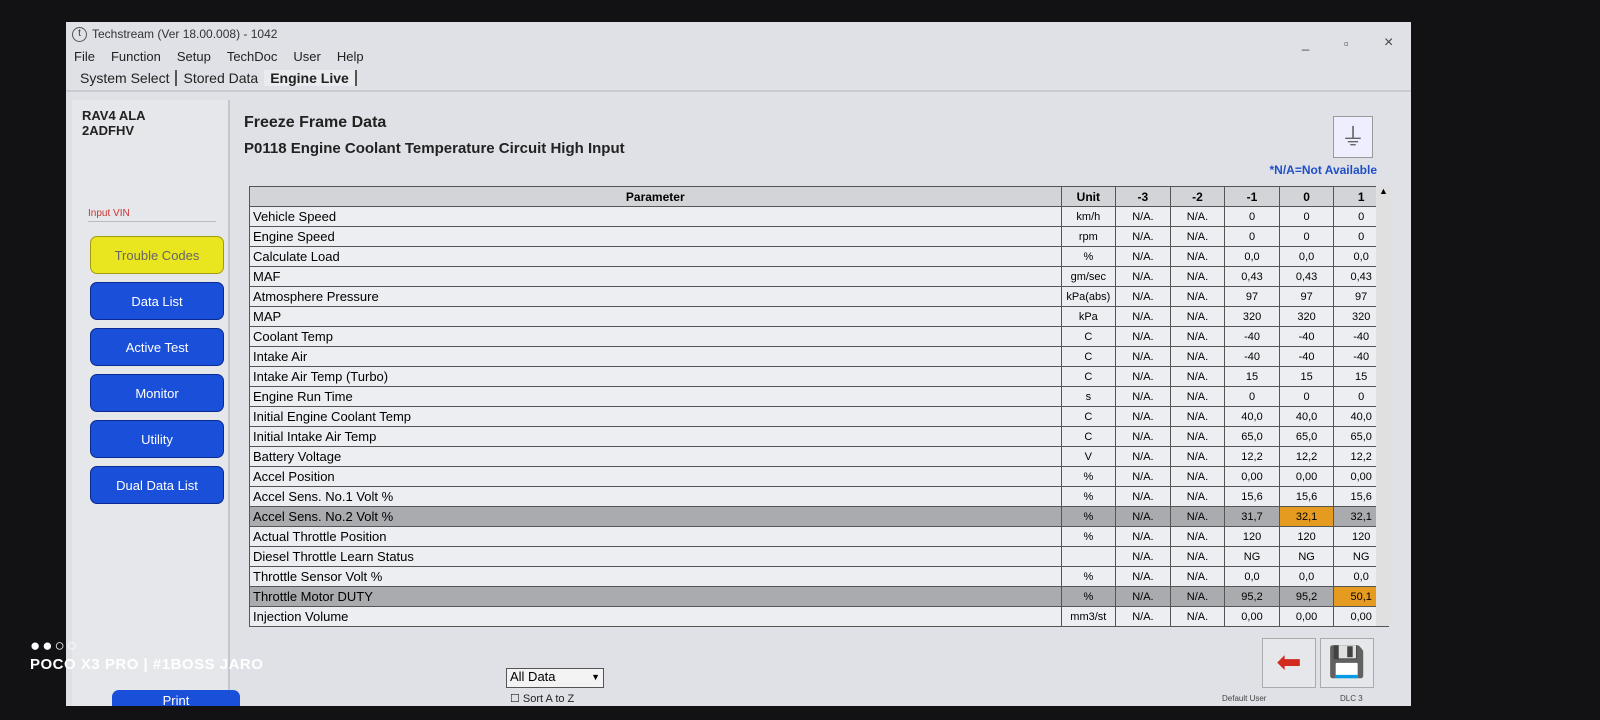  Describe the element at coordinates (1305, 43) in the screenshot. I see `minimize-button: _` at that location.